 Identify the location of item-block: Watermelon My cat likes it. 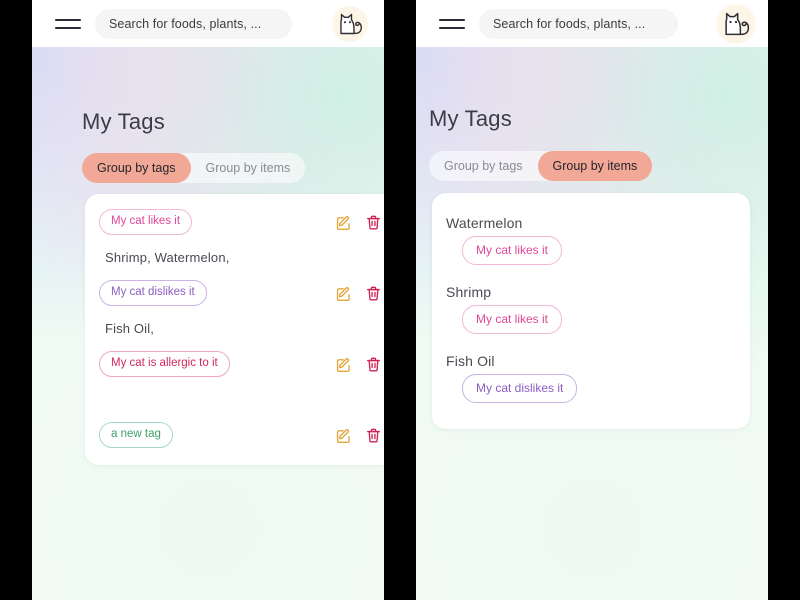
(591, 240).